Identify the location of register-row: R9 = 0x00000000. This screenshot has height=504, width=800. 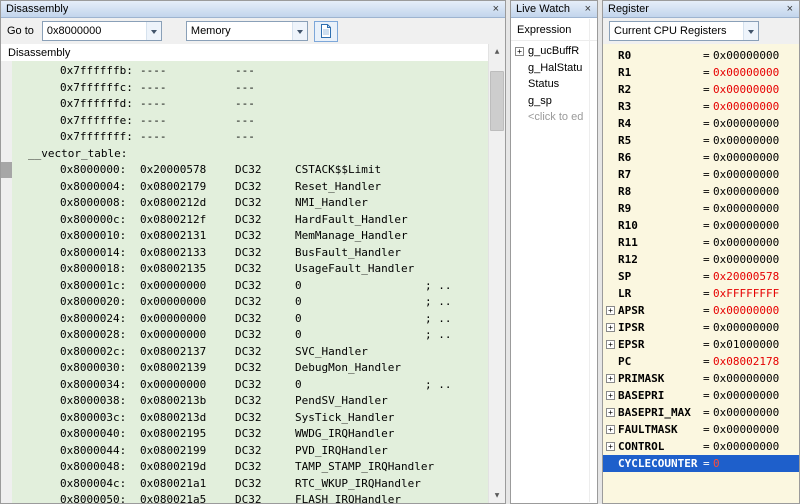
(701, 208).